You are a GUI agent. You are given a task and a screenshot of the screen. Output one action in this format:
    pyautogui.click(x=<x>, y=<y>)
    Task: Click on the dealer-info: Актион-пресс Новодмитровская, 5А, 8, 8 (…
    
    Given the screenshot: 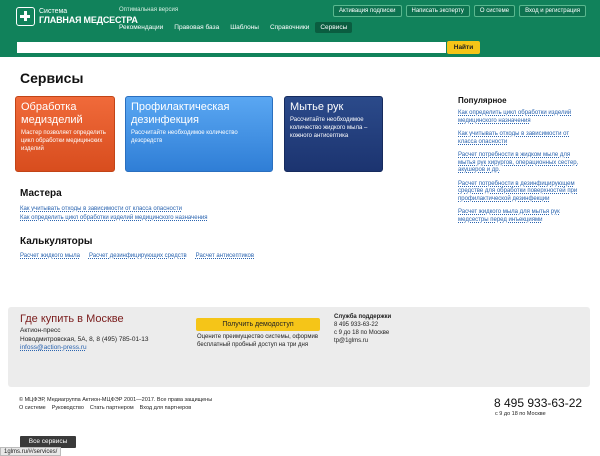 What is the action you would take?
    pyautogui.click(x=84, y=340)
    